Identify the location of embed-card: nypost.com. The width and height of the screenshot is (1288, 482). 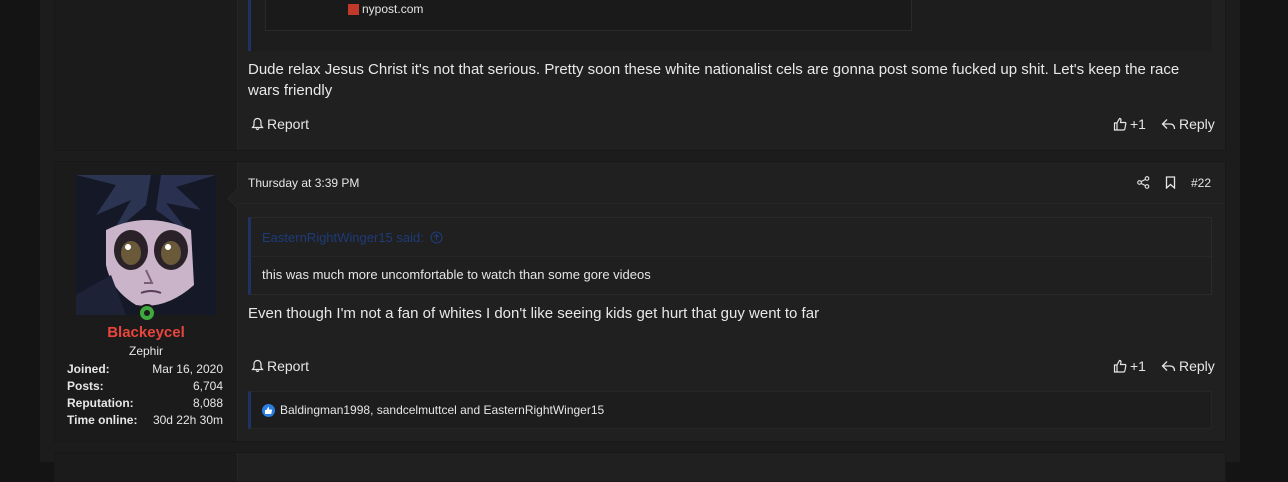
(588, 15).